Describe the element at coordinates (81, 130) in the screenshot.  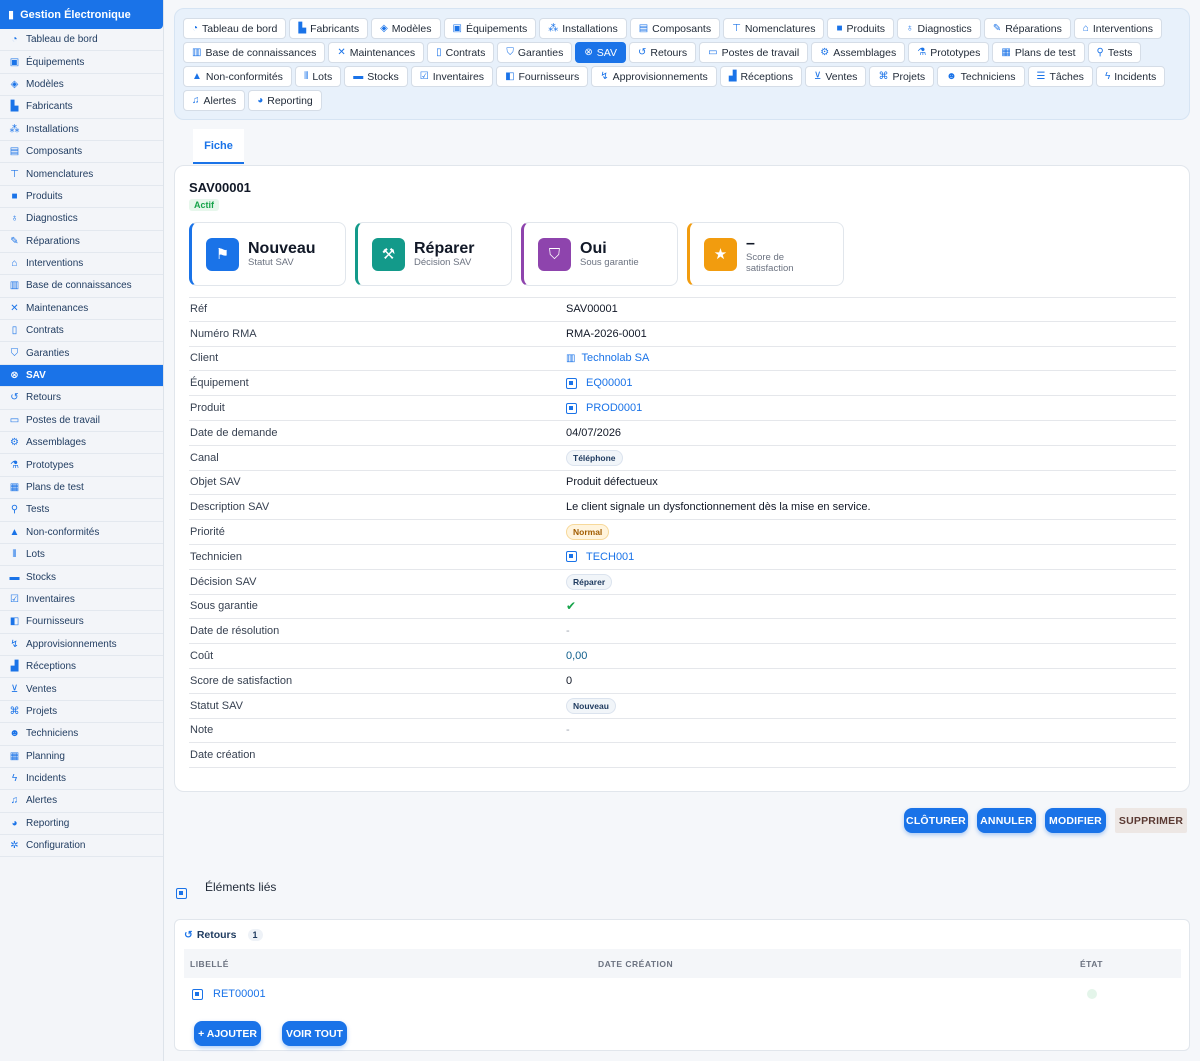
I see `sidebar-item-installations: ⁂ Installations` at that location.